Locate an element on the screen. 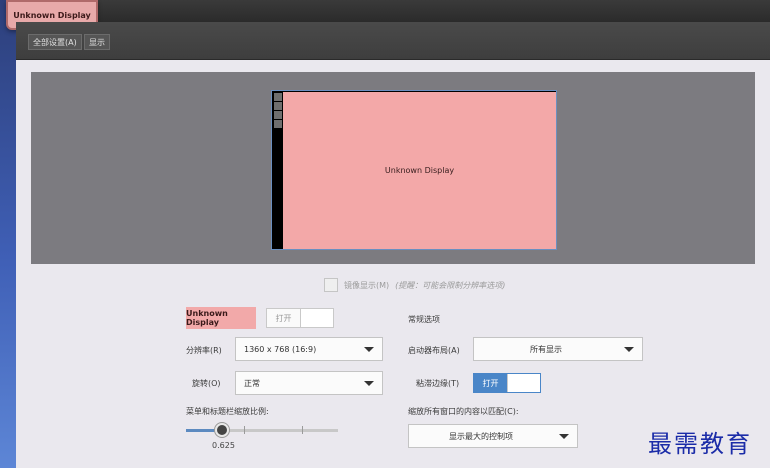 Image resolution: width=770 pixels, height=468 pixels. fit-windows-select: 显示最大的控制项 is located at coordinates (493, 436).